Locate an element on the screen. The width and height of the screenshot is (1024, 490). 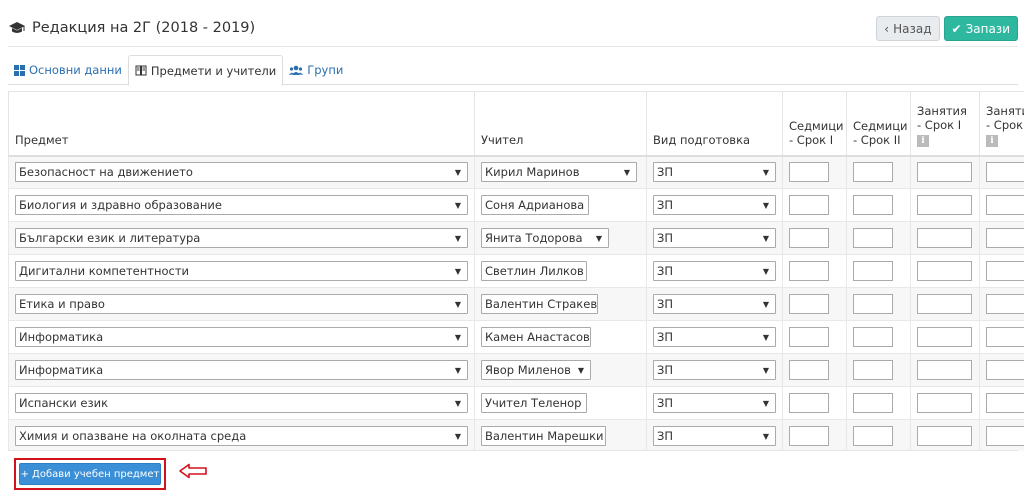
users-icon is located at coordinates (296, 70).